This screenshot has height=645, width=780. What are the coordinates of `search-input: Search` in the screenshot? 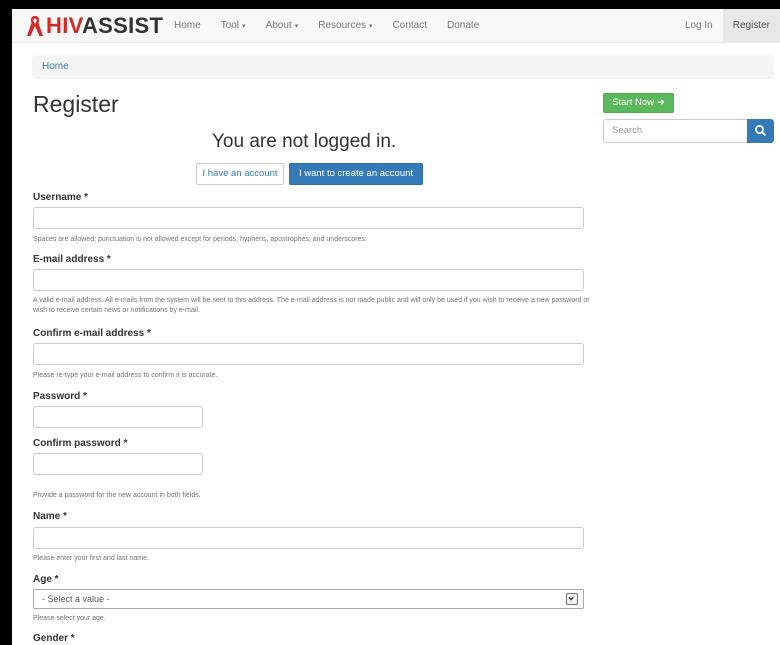 It's located at (675, 131).